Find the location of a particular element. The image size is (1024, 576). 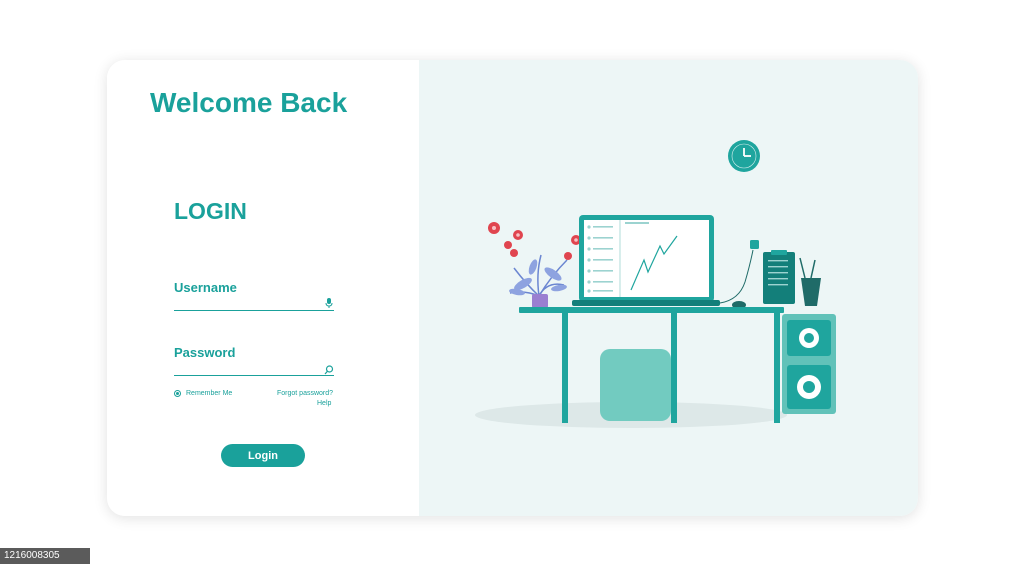

laptop-icon is located at coordinates (646, 260).